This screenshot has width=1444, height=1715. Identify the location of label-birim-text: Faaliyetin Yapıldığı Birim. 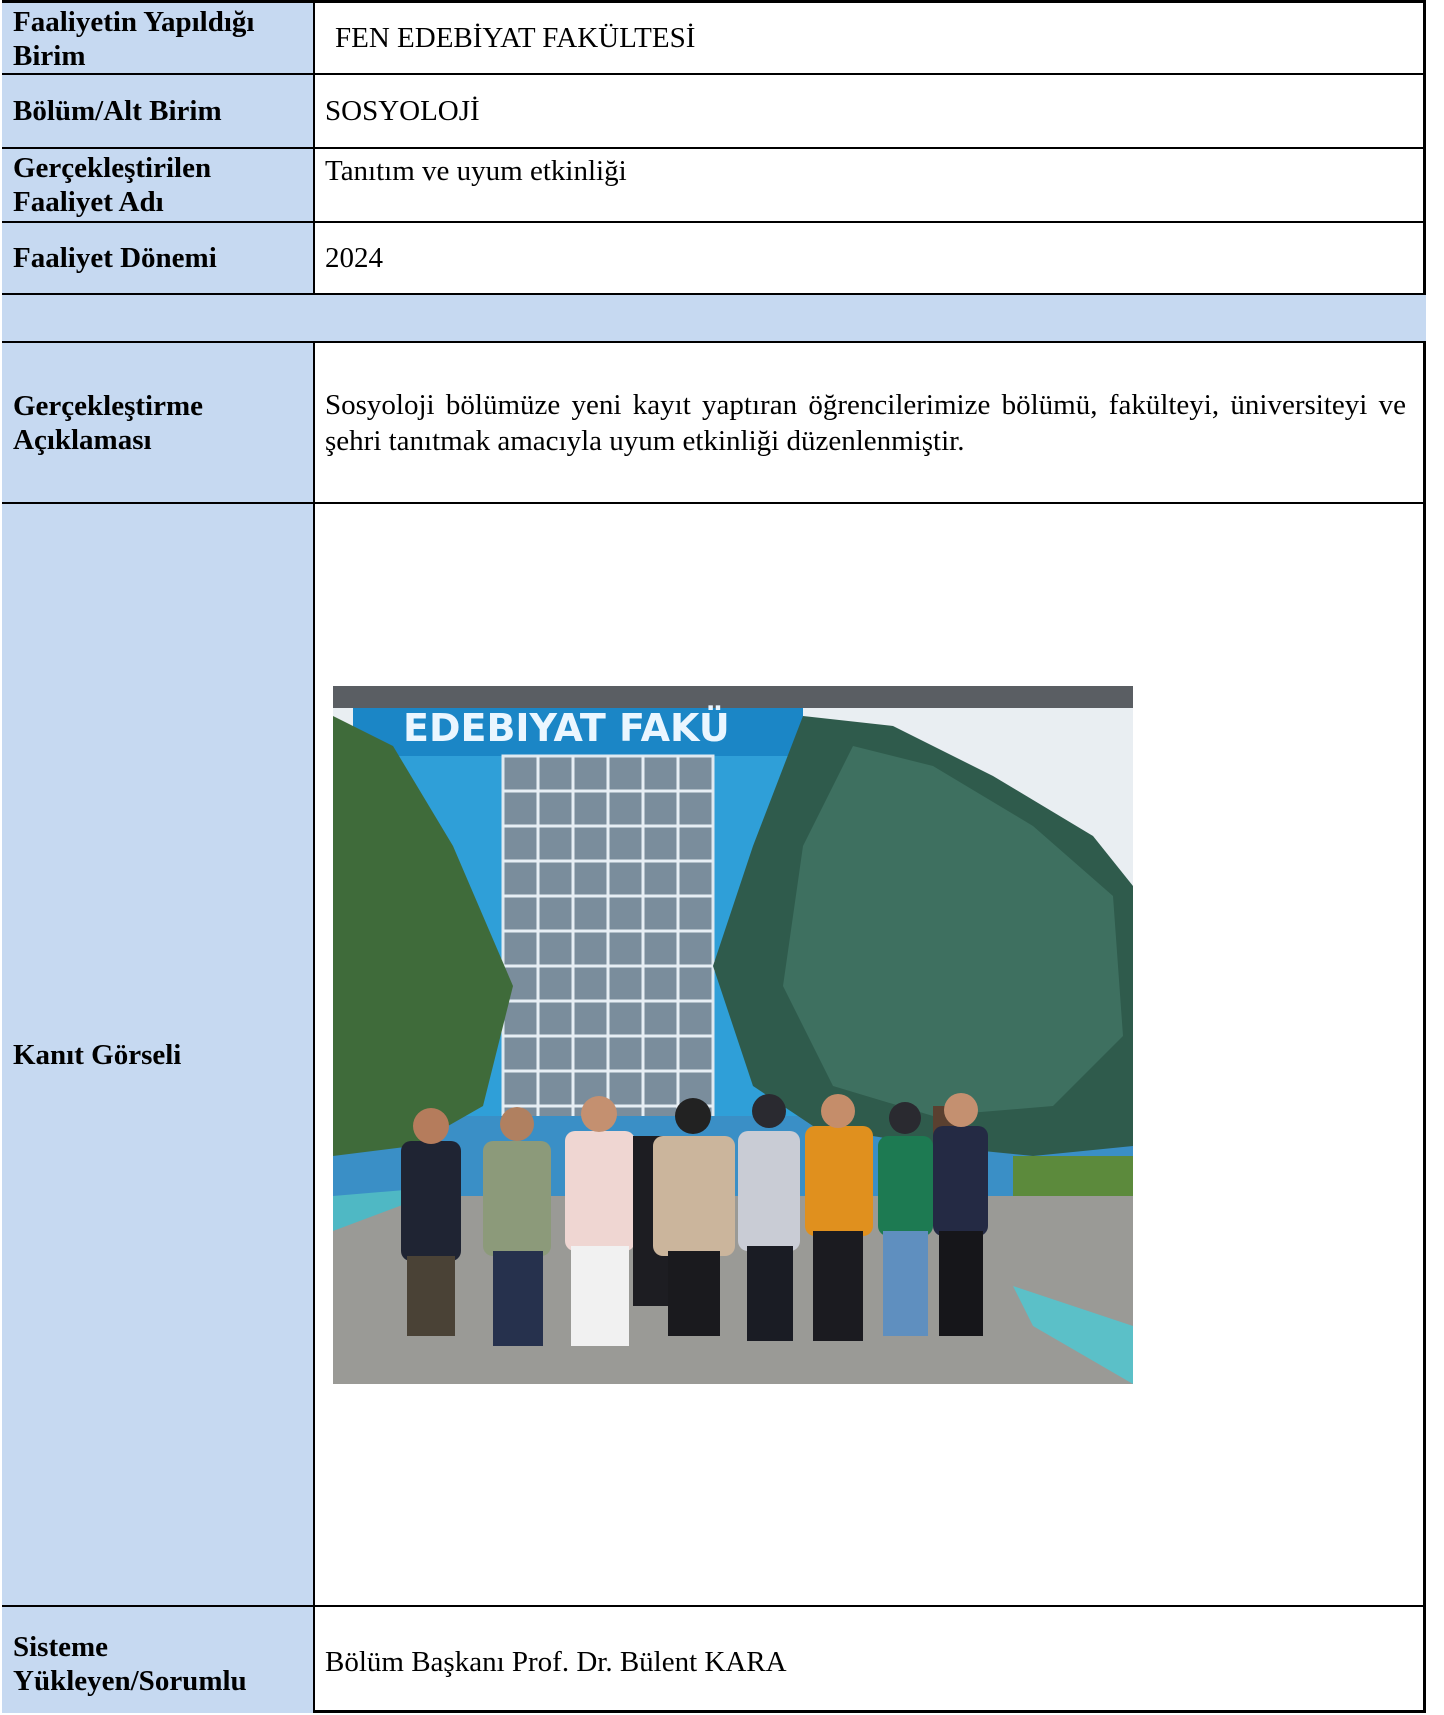
(134, 39).